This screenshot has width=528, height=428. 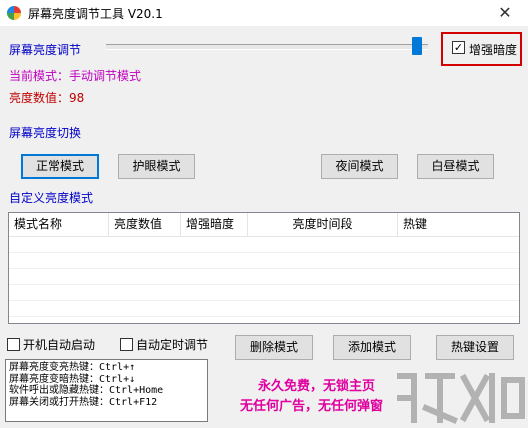 I want to click on enhance-checkbox-box: ✓, so click(x=458, y=47).